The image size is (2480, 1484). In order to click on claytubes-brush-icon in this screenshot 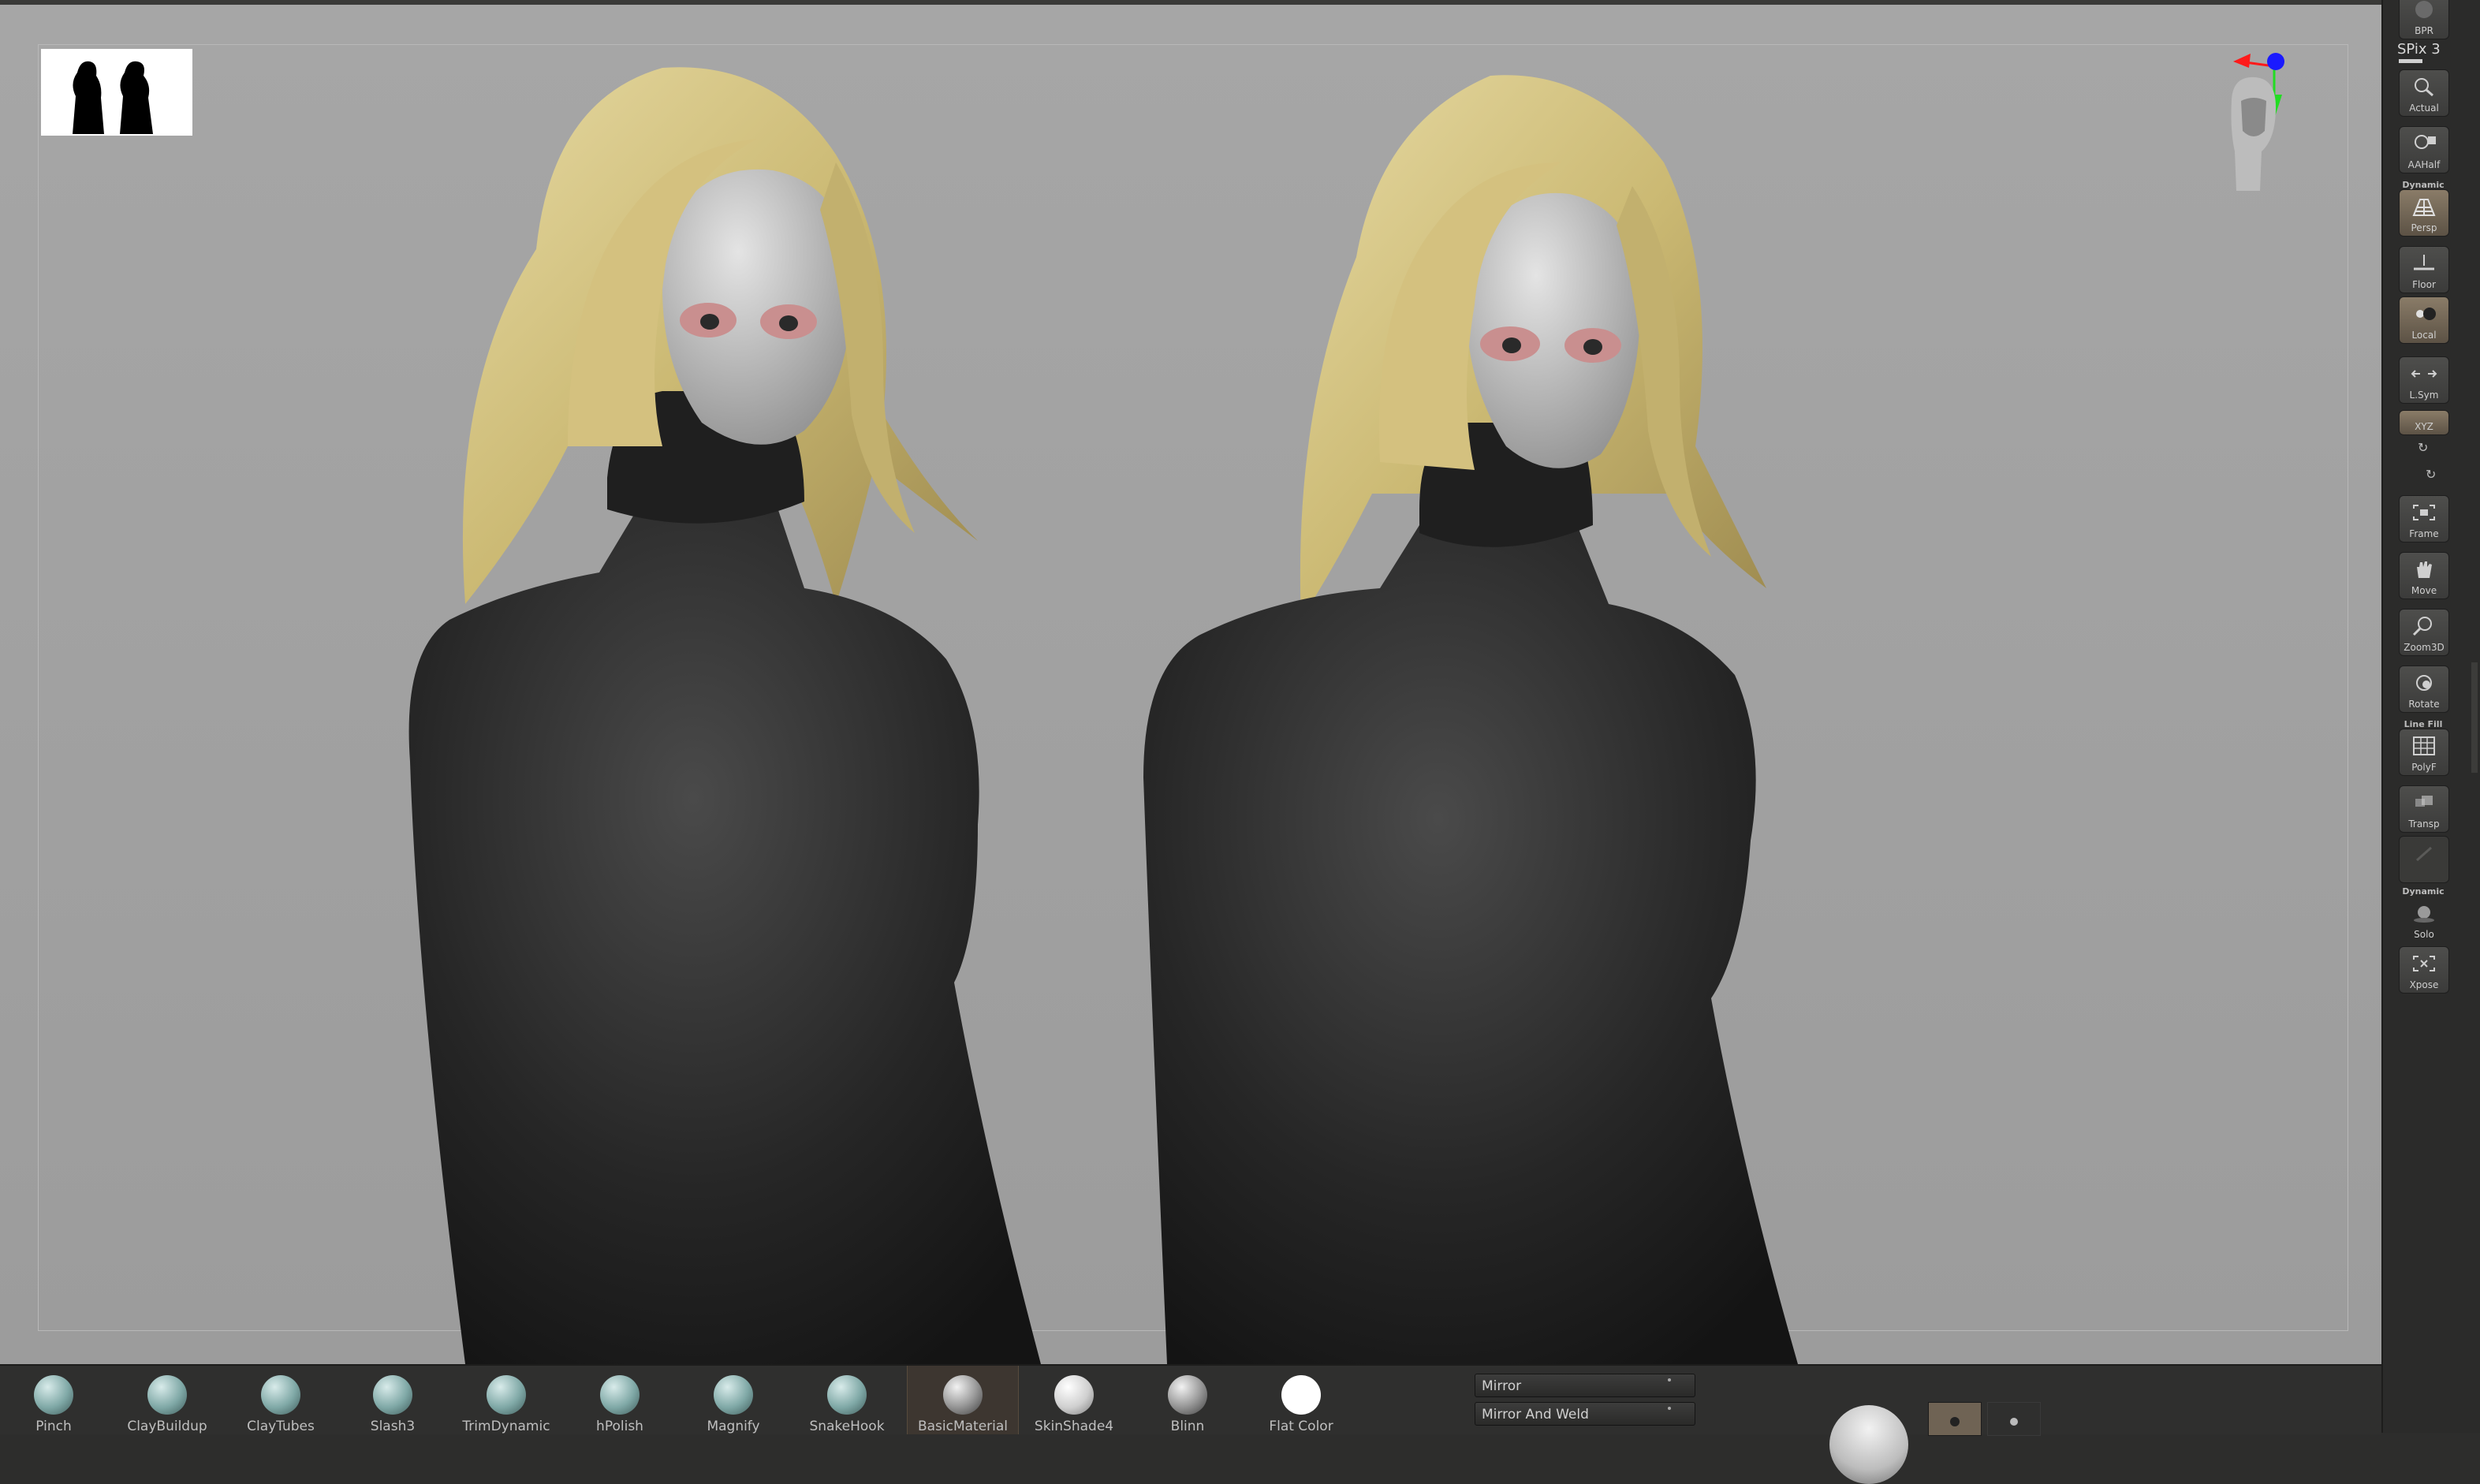, I will do `click(280, 1395)`.